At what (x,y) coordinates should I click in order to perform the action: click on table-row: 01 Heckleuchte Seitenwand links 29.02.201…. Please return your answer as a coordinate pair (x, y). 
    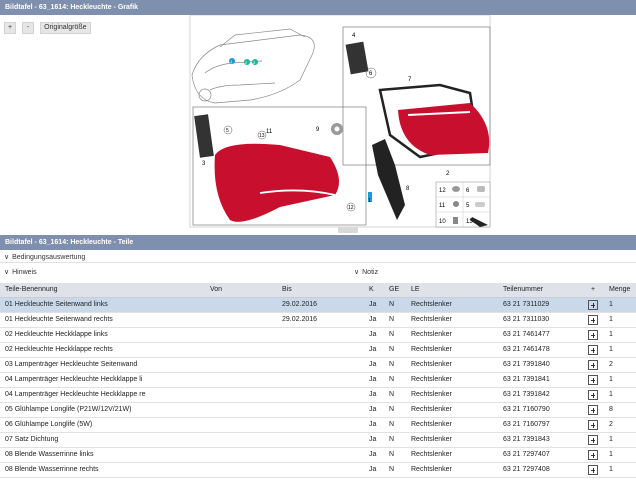
    Looking at the image, I should click on (318, 305).